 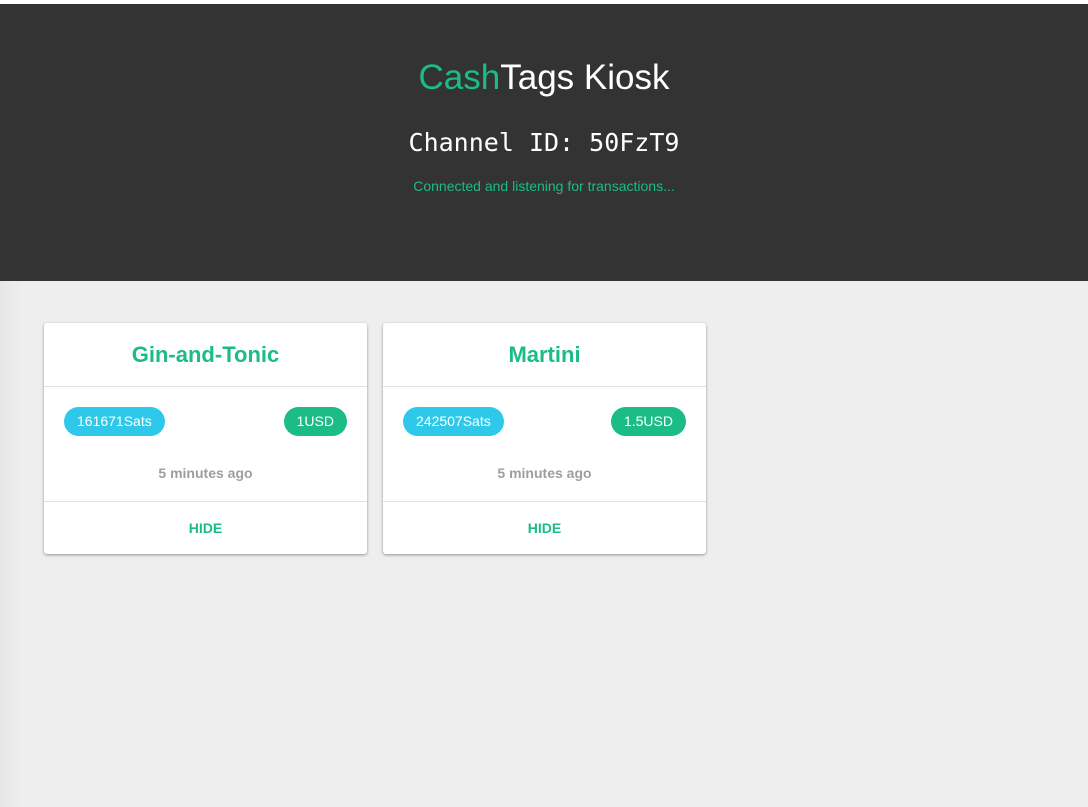 What do you see at coordinates (315, 421) in the screenshot?
I see `usd-chip: 1USD` at bounding box center [315, 421].